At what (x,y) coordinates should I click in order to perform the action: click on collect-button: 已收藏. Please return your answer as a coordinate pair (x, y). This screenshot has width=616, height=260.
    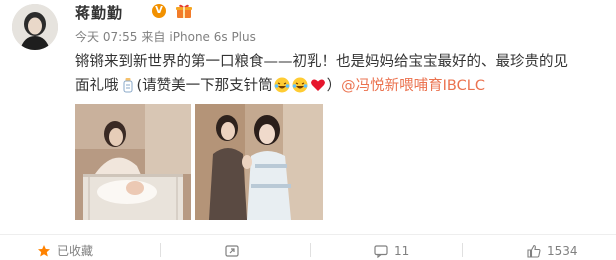
    Looking at the image, I should click on (65, 250).